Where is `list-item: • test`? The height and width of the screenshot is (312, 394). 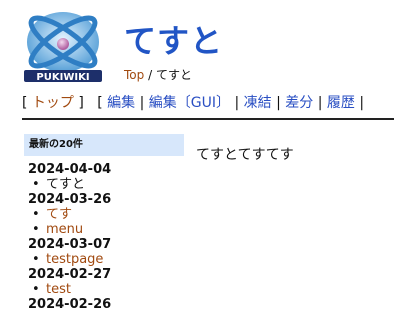
list-item: • test is located at coordinates (108, 289).